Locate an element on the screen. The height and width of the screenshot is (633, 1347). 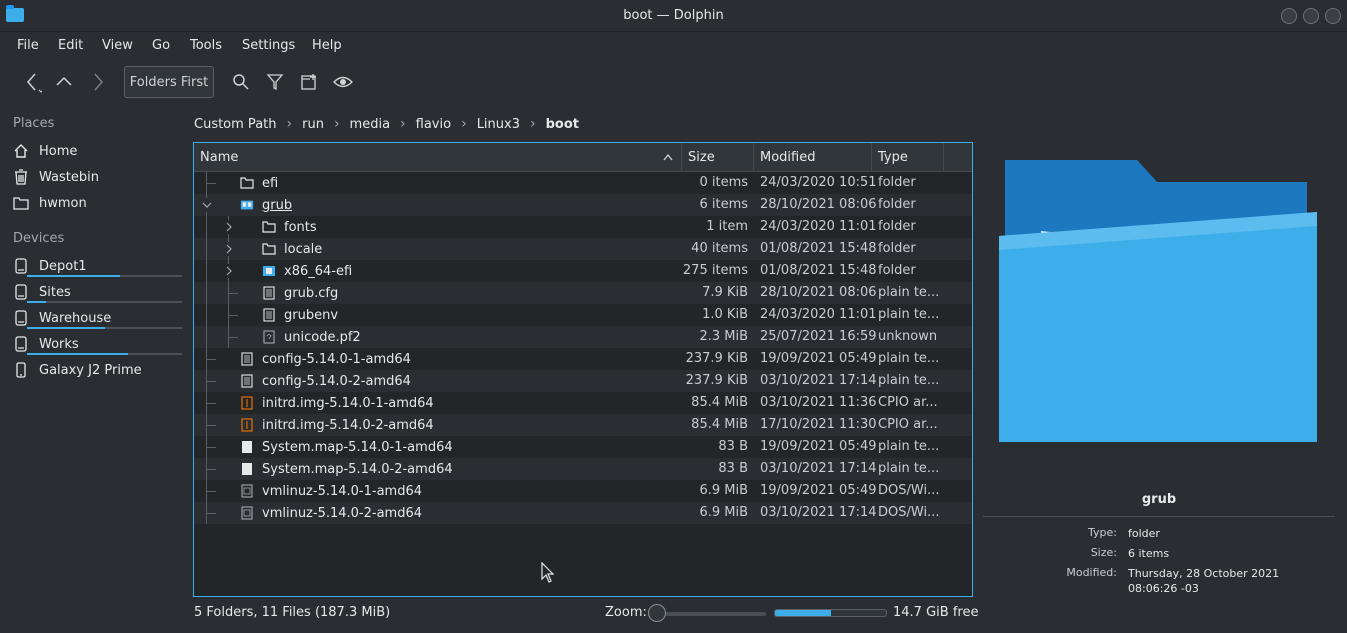
file-name: grub is located at coordinates (266, 205).